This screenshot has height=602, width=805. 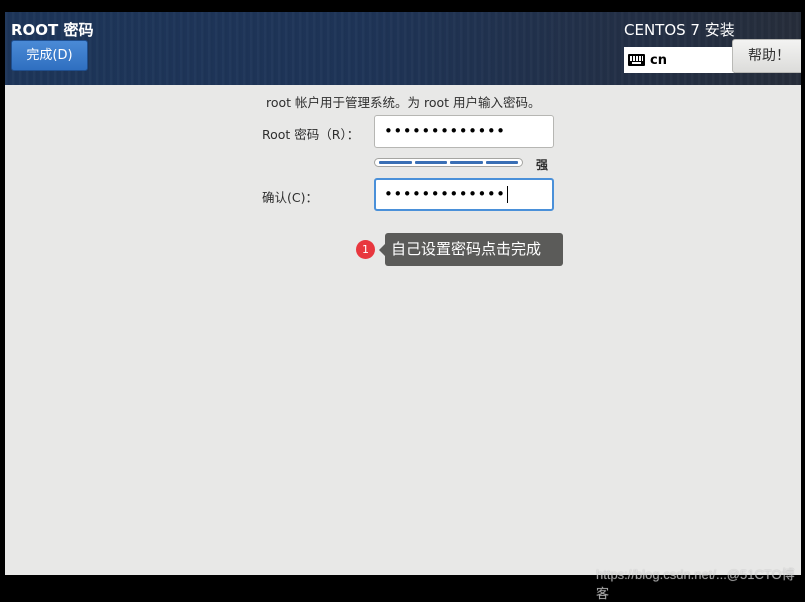 I want to click on keyboard-icon, so click(x=636, y=60).